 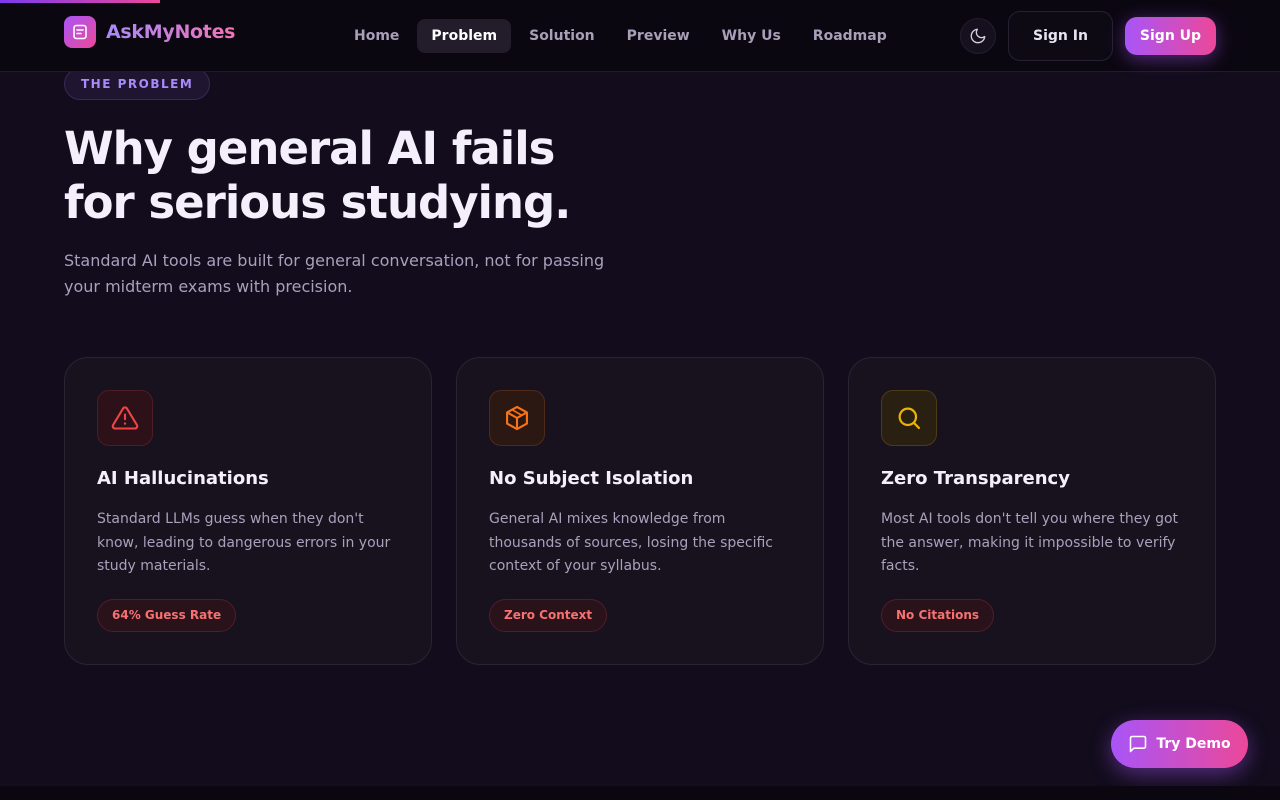 I want to click on sign-up-button: Sign Up, so click(x=1170, y=36).